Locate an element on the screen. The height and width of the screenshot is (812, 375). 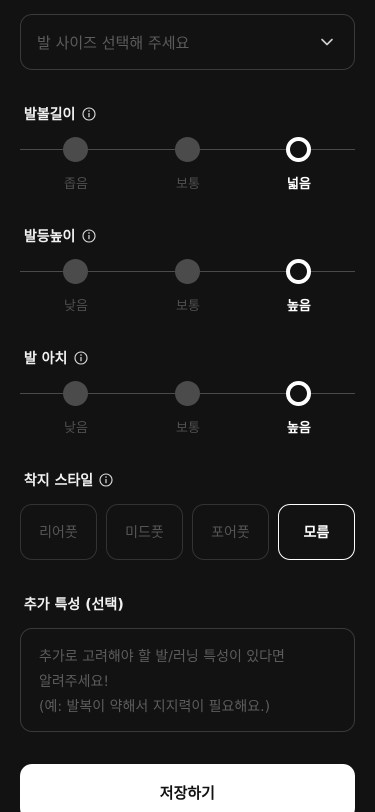
textarea-placeholder-line-1: 추가로 고려해야 할 발/러닝 특성이 있다면 is located at coordinates (162, 657).